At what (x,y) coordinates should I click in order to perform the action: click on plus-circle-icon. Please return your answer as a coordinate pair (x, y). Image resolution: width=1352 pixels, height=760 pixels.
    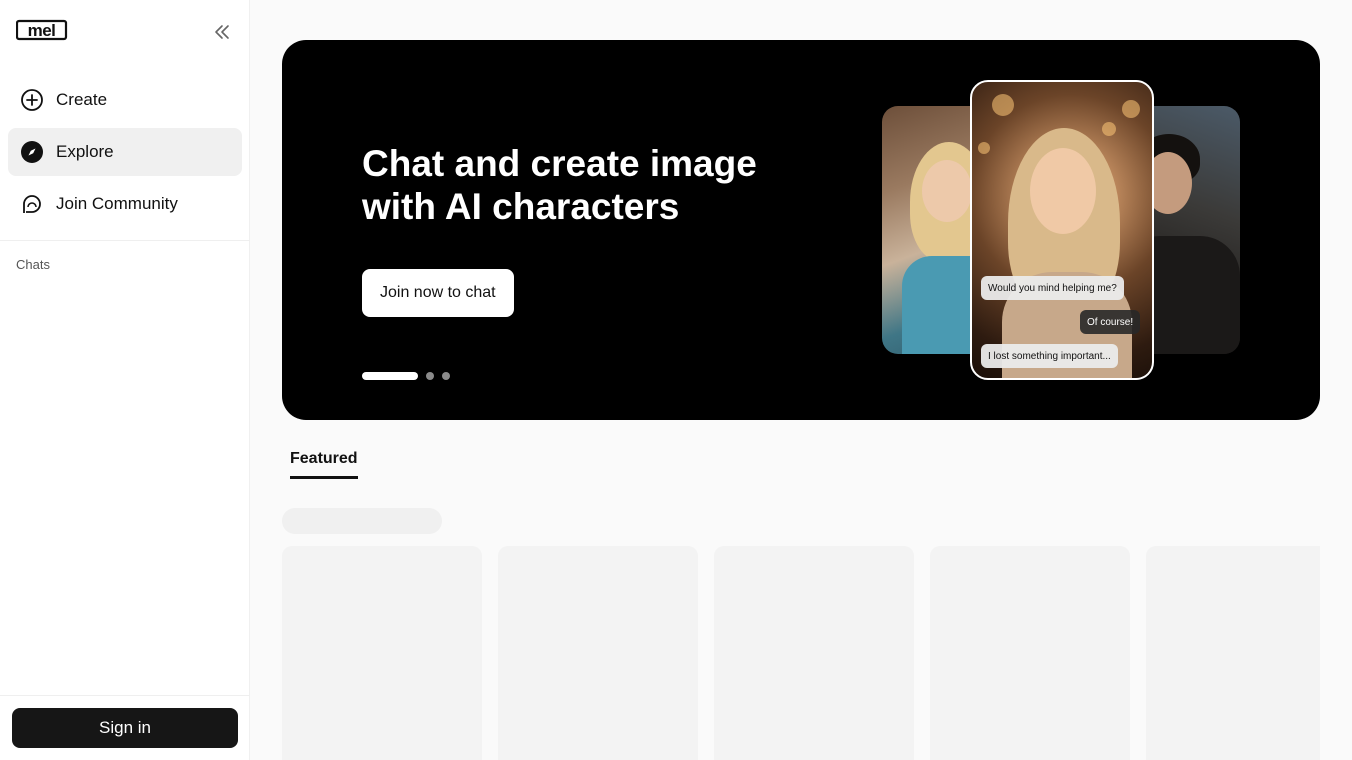
    Looking at the image, I should click on (32, 100).